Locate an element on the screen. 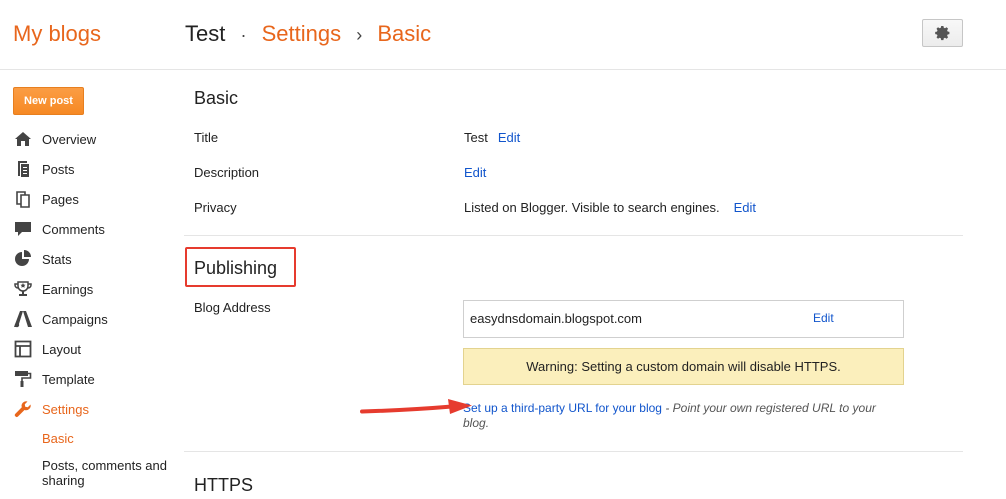 This screenshot has width=1006, height=499. edit-description-link: Edit is located at coordinates (475, 172).